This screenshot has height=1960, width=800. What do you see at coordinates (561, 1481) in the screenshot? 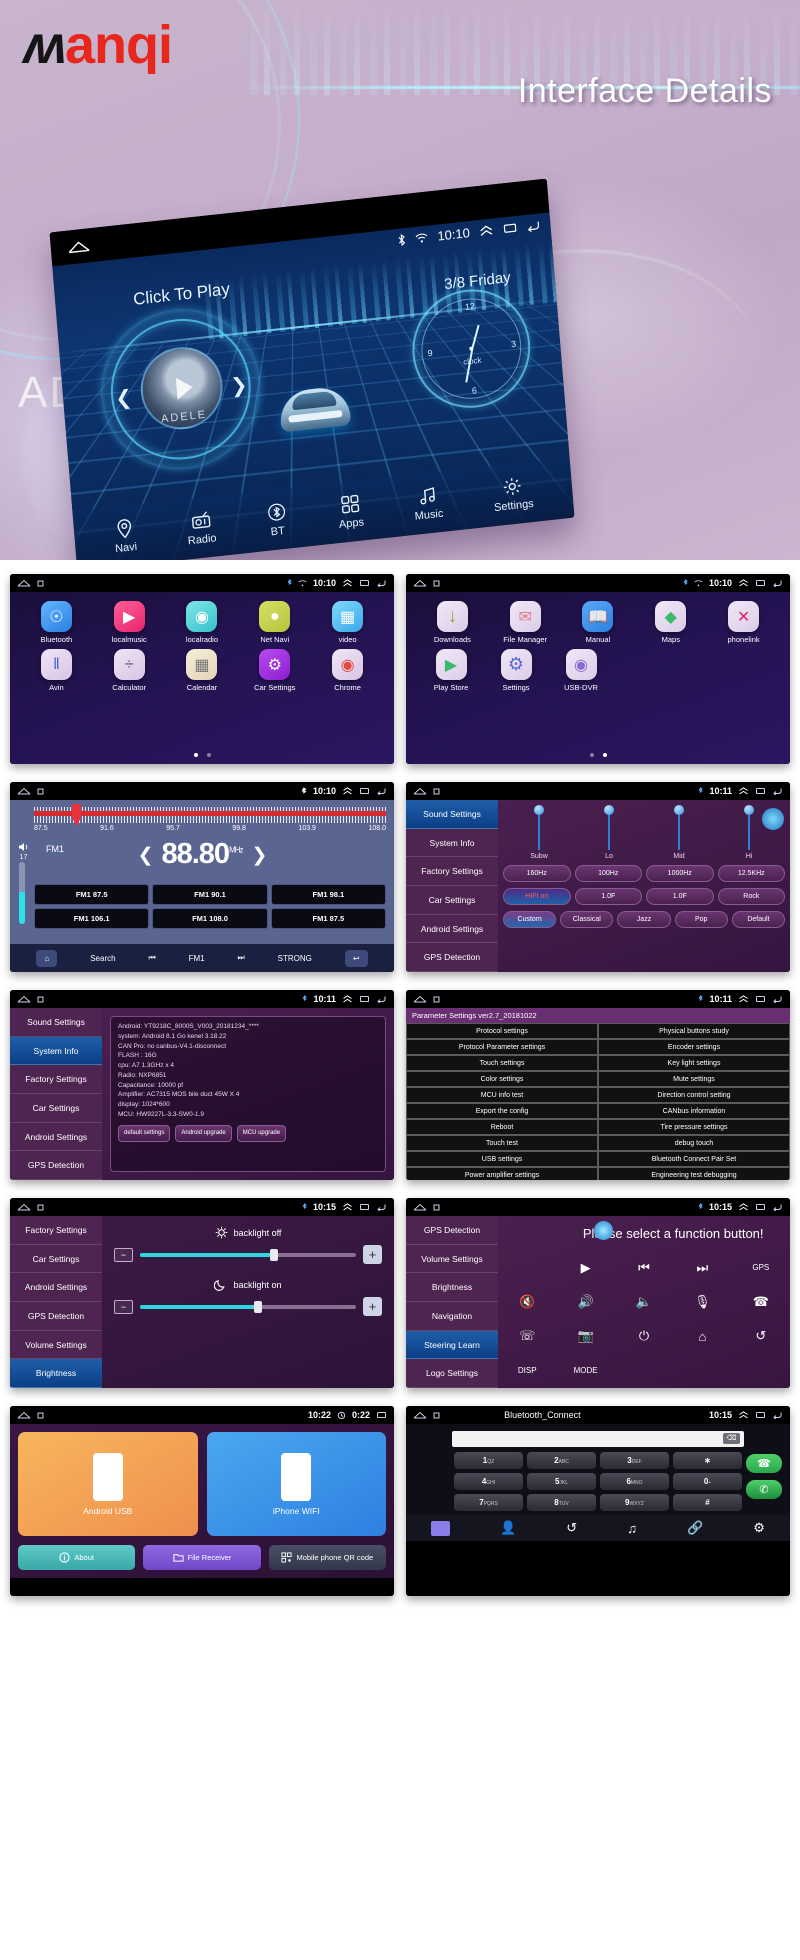
I see `key-5: 5JKL` at bounding box center [561, 1481].